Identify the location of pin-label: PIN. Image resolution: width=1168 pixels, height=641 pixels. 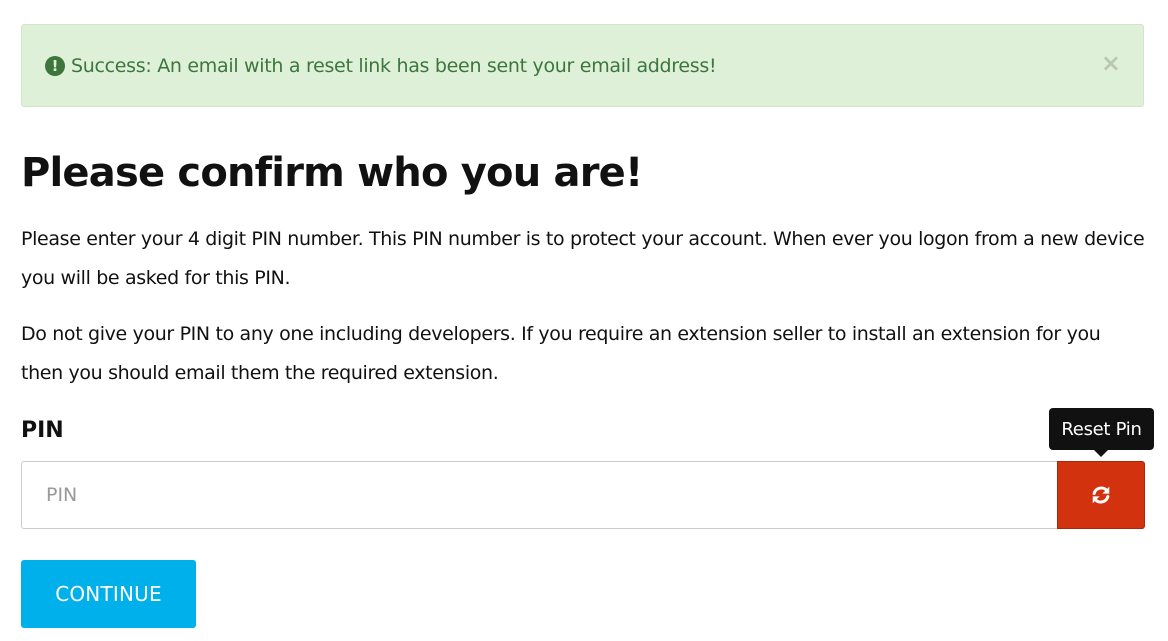
(42, 430).